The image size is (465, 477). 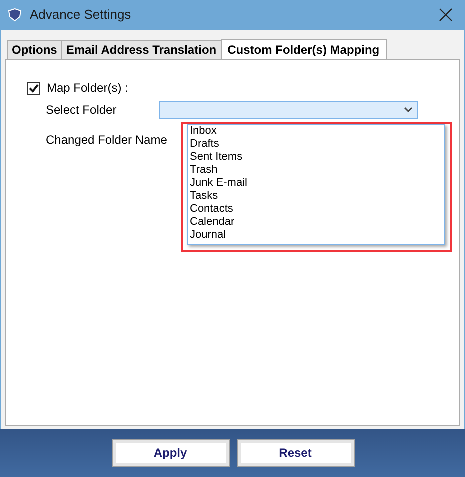 I want to click on dropdown-option: Trash, so click(x=204, y=170).